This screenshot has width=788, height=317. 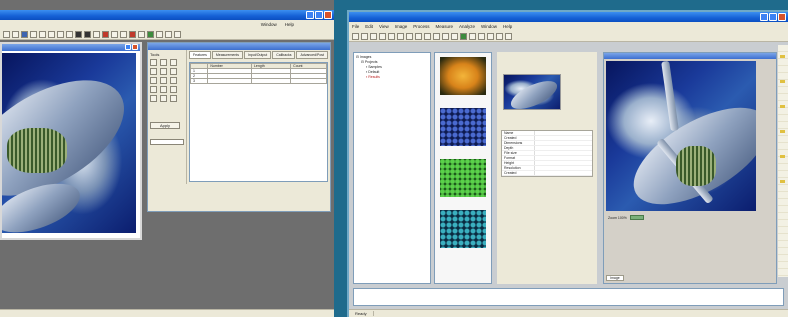 I want to click on tab-measurements: Measurements, so click(x=227, y=55).